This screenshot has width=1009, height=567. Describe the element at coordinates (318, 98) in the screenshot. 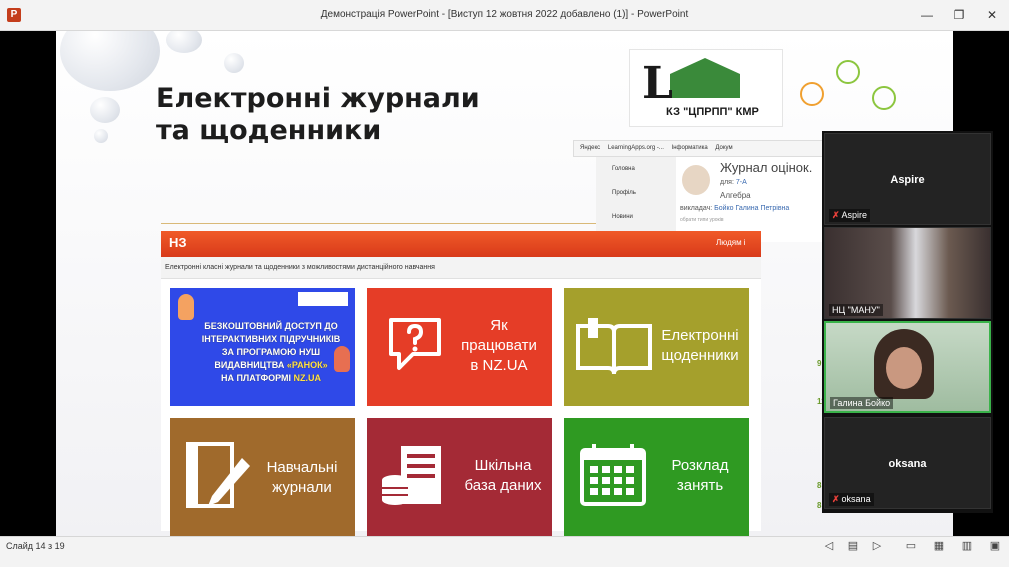

I see `slide-title-line: Електронні журнали` at that location.